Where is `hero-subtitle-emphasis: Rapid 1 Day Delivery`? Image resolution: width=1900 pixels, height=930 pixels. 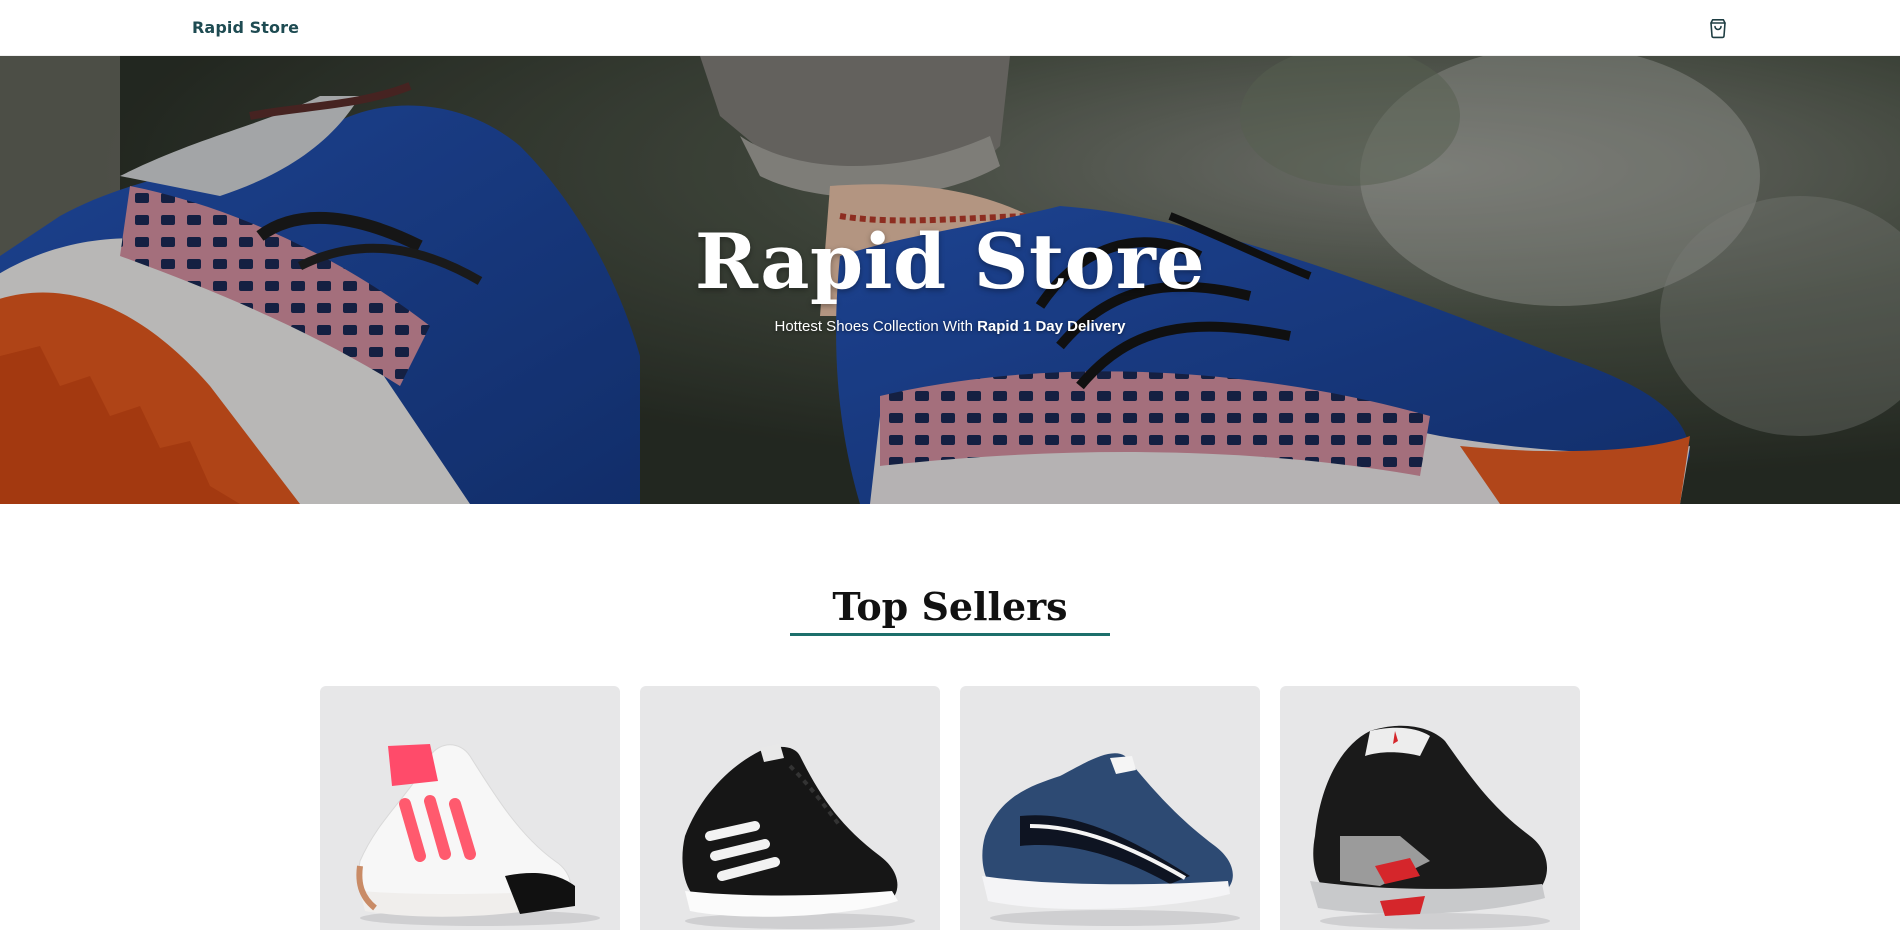 hero-subtitle-emphasis: Rapid 1 Day Delivery is located at coordinates (1051, 326).